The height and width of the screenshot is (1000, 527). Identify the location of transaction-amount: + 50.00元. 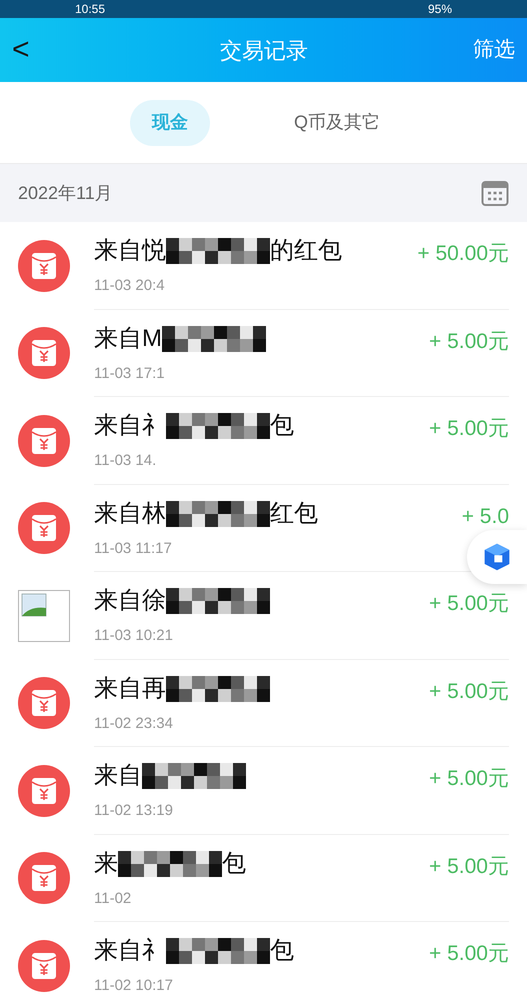
(463, 254).